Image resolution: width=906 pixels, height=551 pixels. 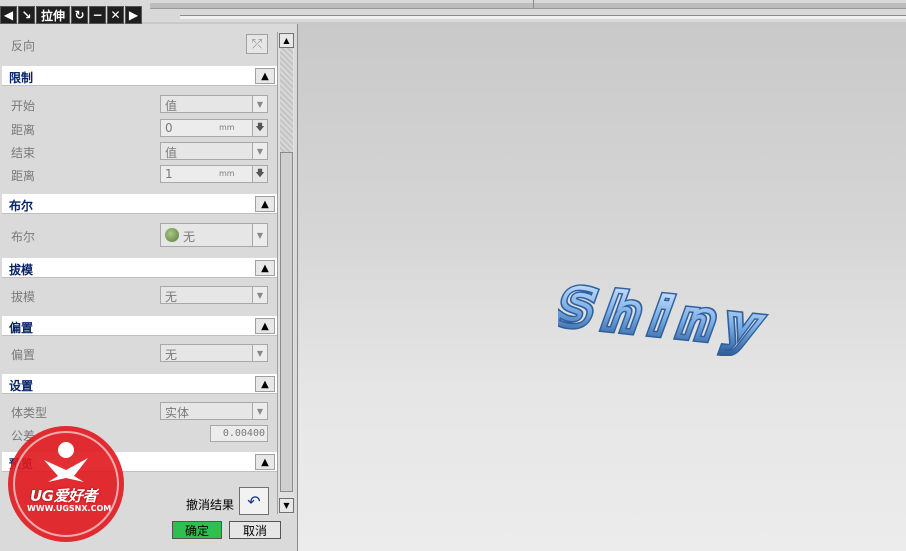 I want to click on select-pointer-icon: ↘, so click(x=26, y=15).